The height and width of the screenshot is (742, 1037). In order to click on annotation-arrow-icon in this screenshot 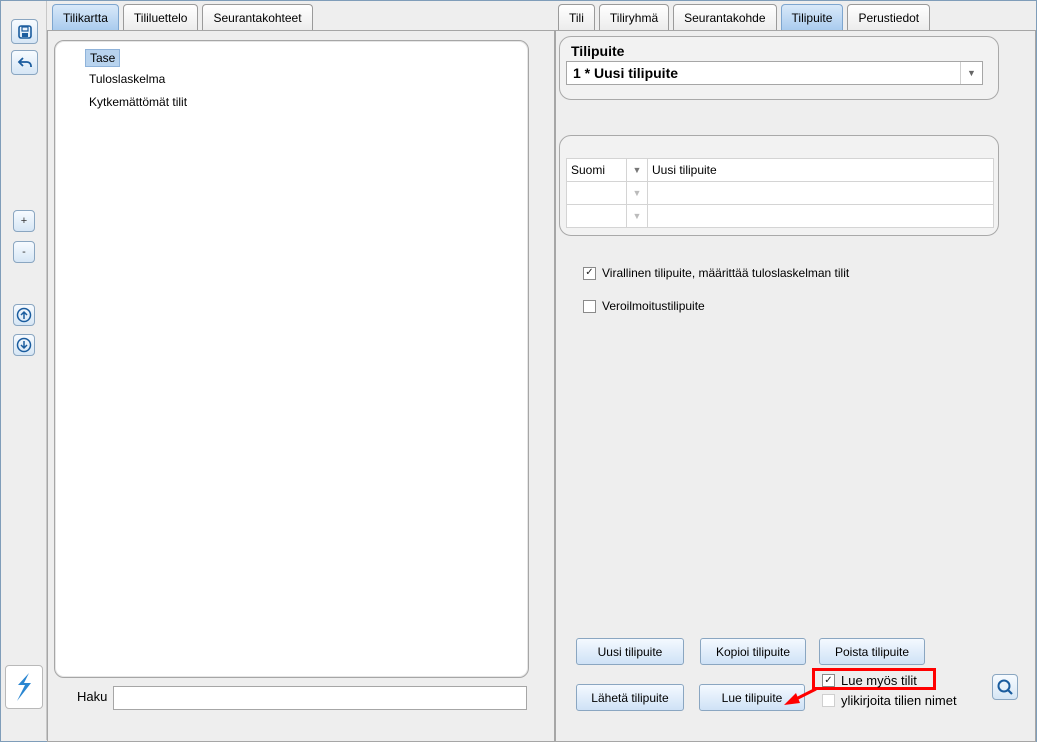, I will do `click(800, 696)`.